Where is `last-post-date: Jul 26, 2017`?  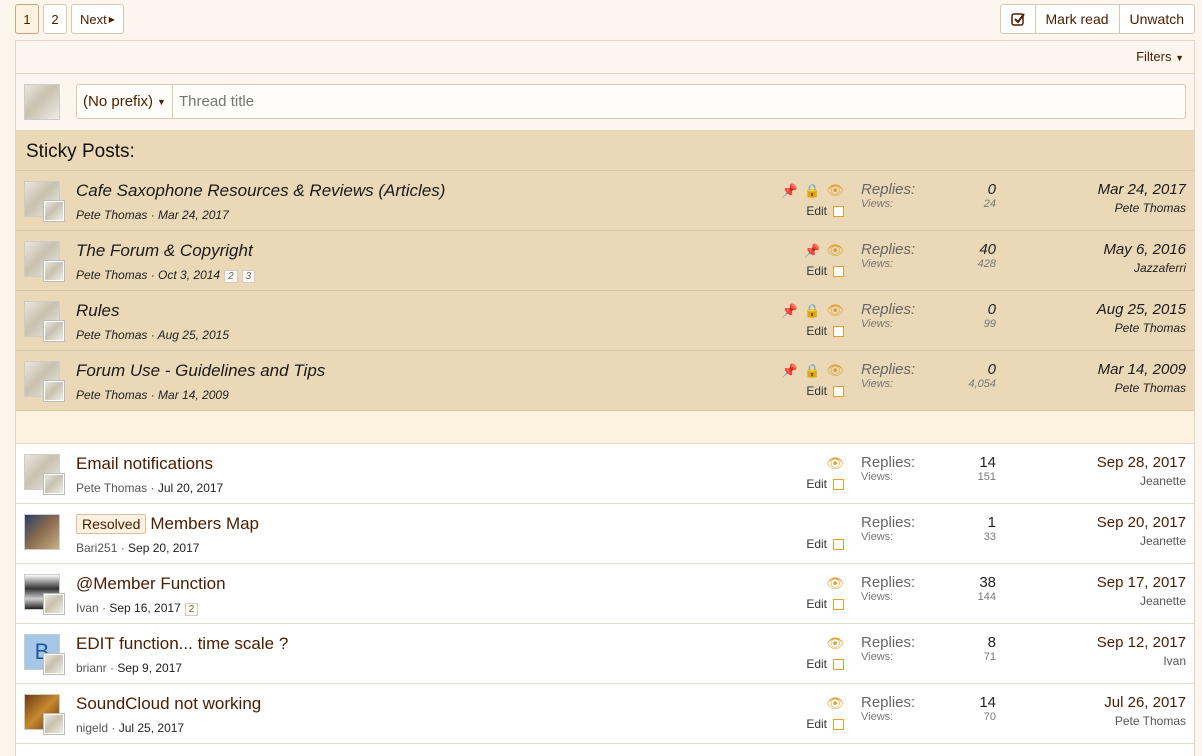
last-post-date: Jul 26, 2017 is located at coordinates (1145, 702).